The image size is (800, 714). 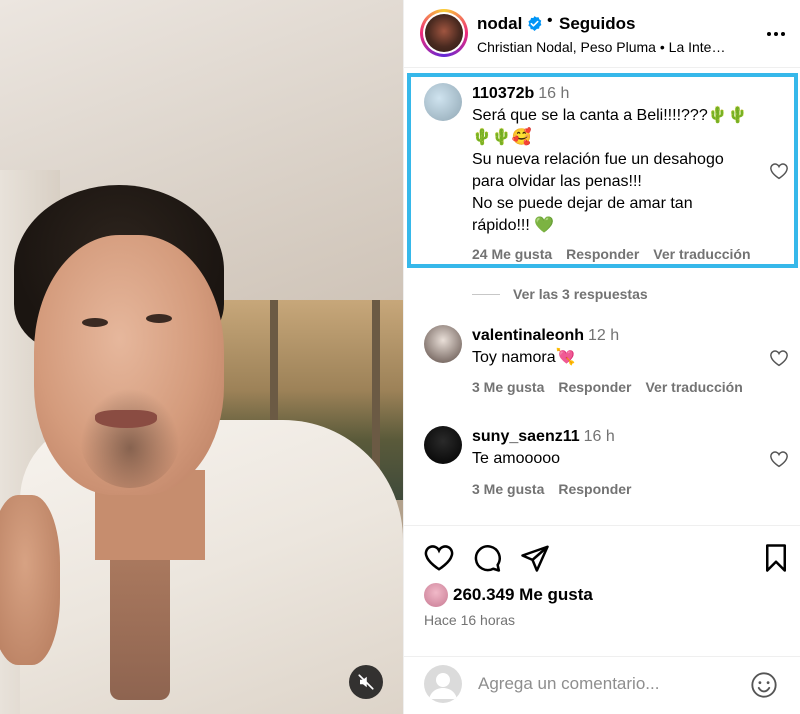 What do you see at coordinates (535, 558) in the screenshot?
I see `paper-plane-icon` at bounding box center [535, 558].